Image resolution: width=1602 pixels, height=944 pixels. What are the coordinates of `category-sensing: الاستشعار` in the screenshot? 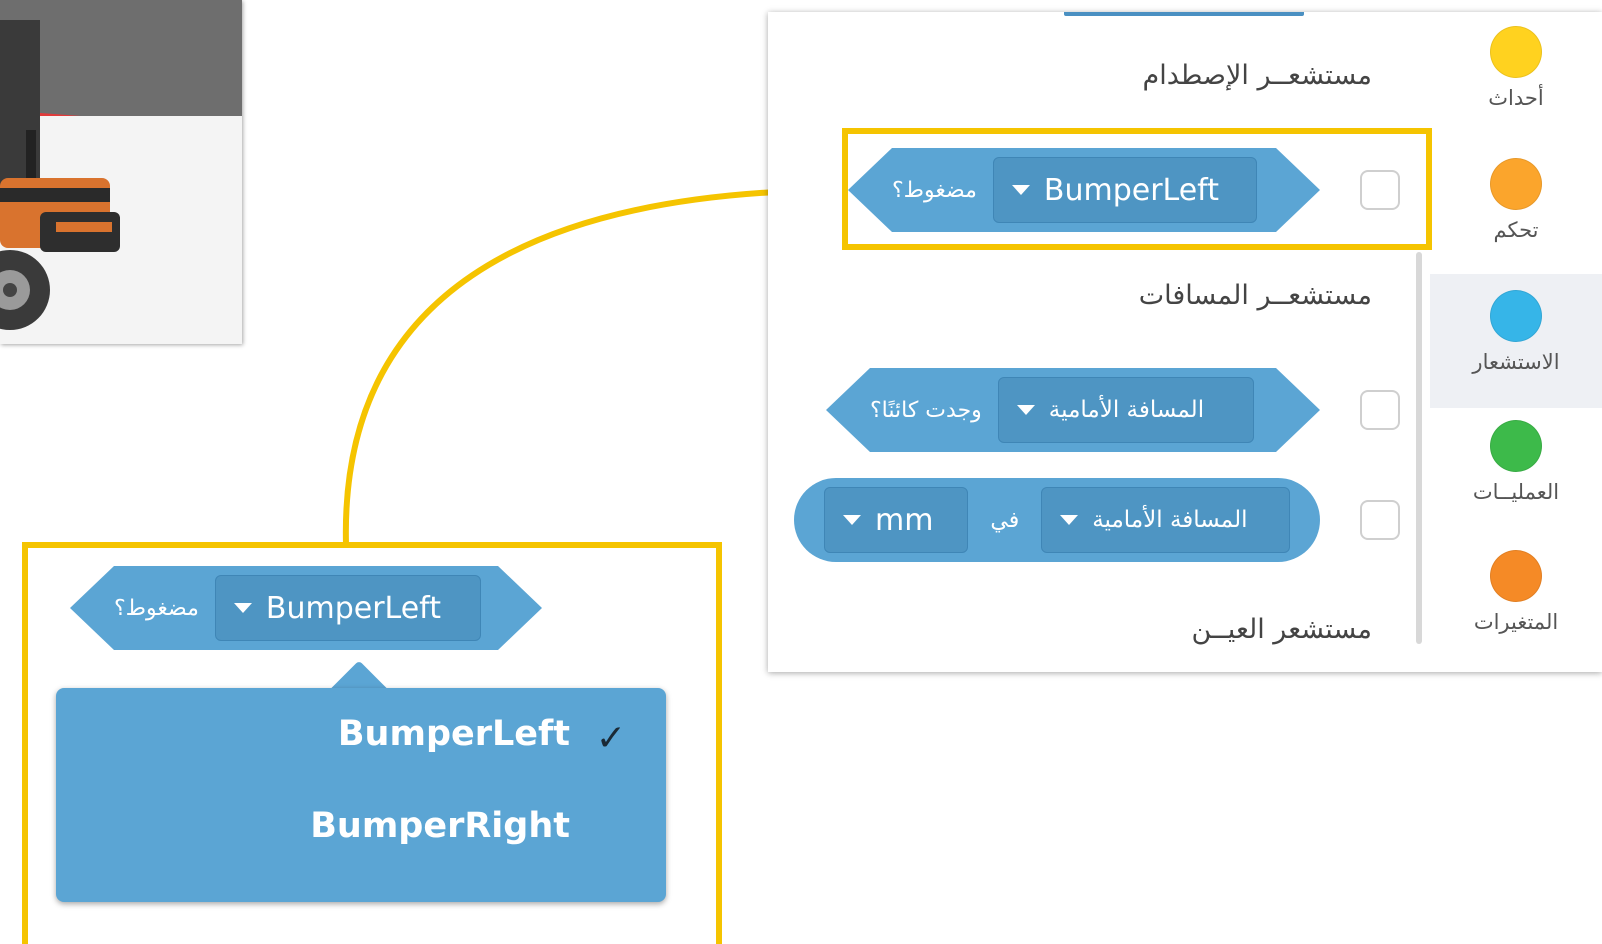 It's located at (1516, 332).